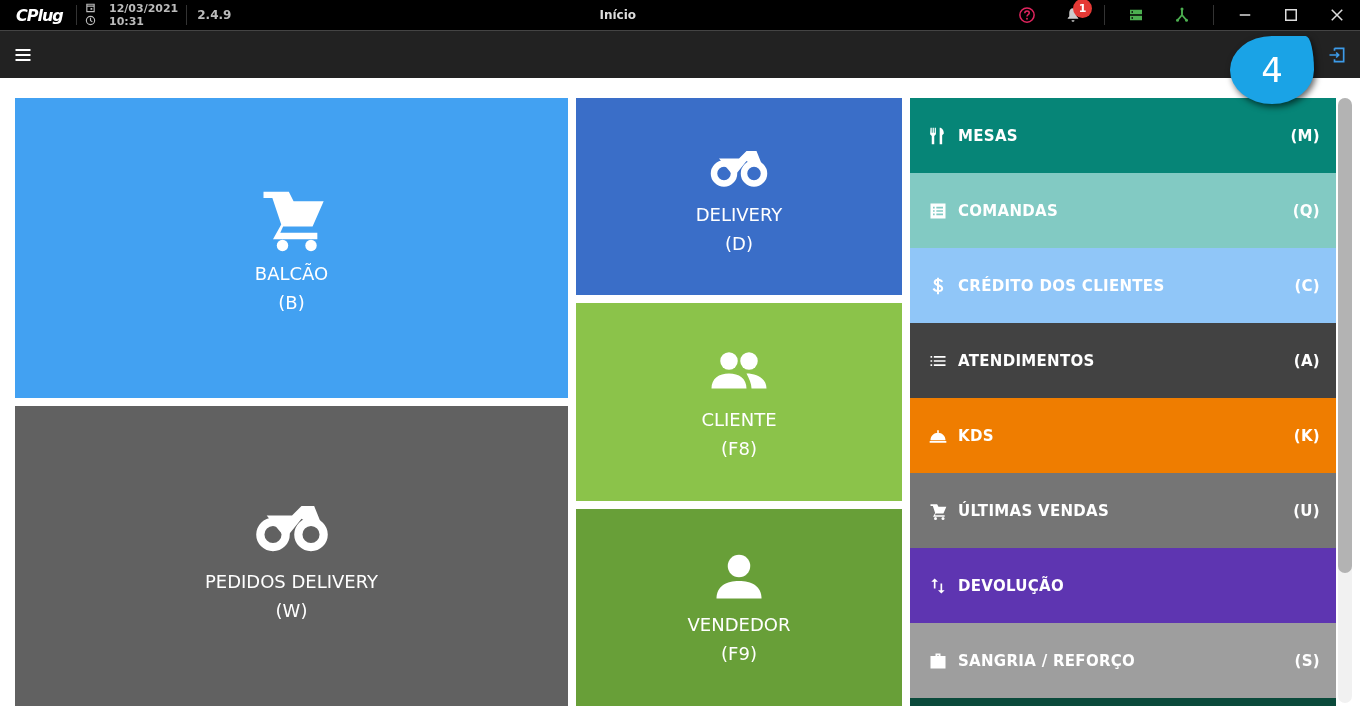 This screenshot has height=719, width=1360. I want to click on menu-label: MESAS, so click(988, 135).